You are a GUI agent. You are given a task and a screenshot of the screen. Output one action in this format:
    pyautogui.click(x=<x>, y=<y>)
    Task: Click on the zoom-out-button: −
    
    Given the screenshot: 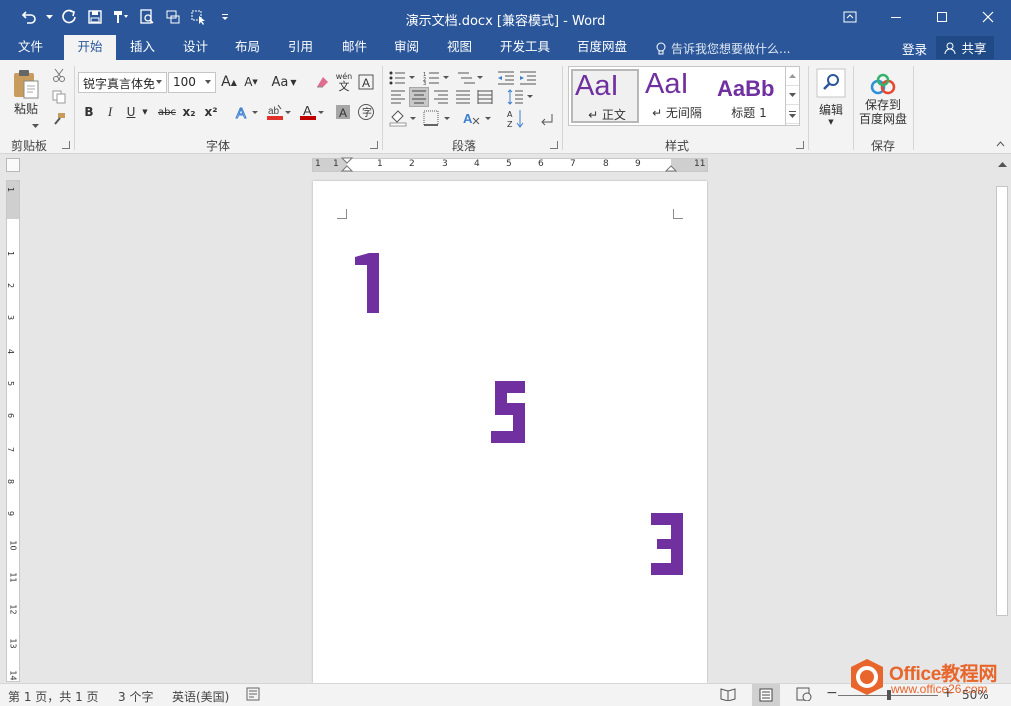 What is the action you would take?
    pyautogui.click(x=832, y=693)
    